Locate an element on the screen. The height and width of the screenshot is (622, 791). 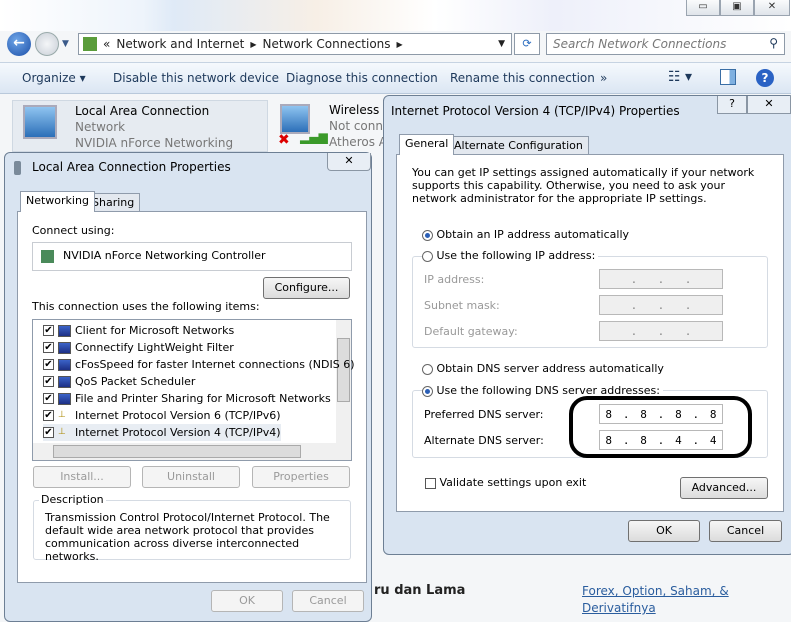
item-label: Internet Protocol Version 4 (TCP/IPv4) is located at coordinates (178, 432).